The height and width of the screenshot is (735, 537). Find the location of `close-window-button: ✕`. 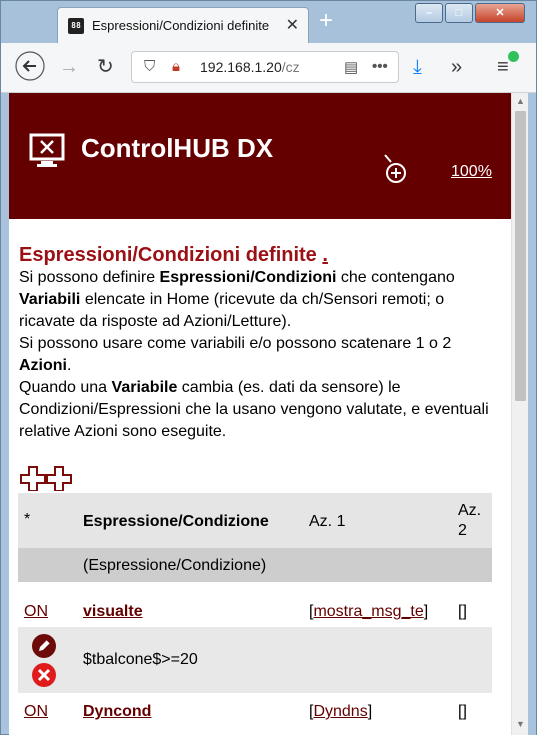

close-window-button: ✕ is located at coordinates (500, 13).